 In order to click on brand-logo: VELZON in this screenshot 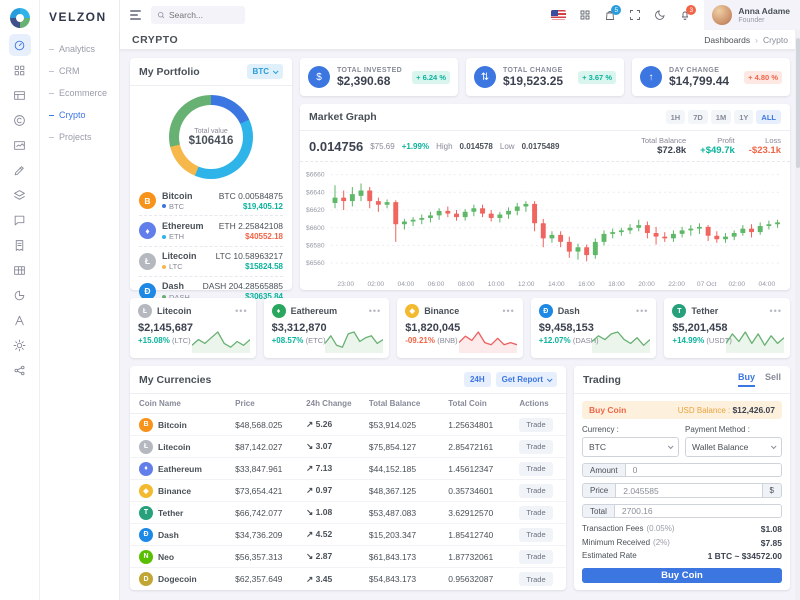, I will do `click(79, 19)`.